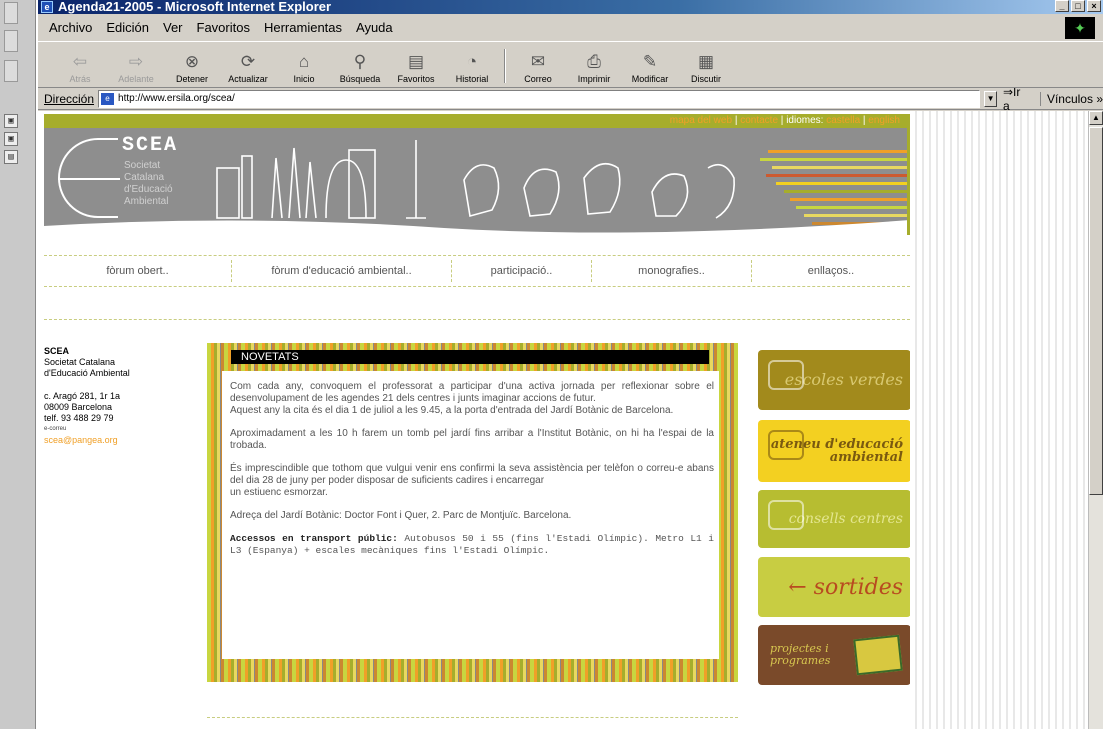 The image size is (1103, 729). What do you see at coordinates (248, 61) in the screenshot?
I see `refresh-icon: ⟳` at bounding box center [248, 61].